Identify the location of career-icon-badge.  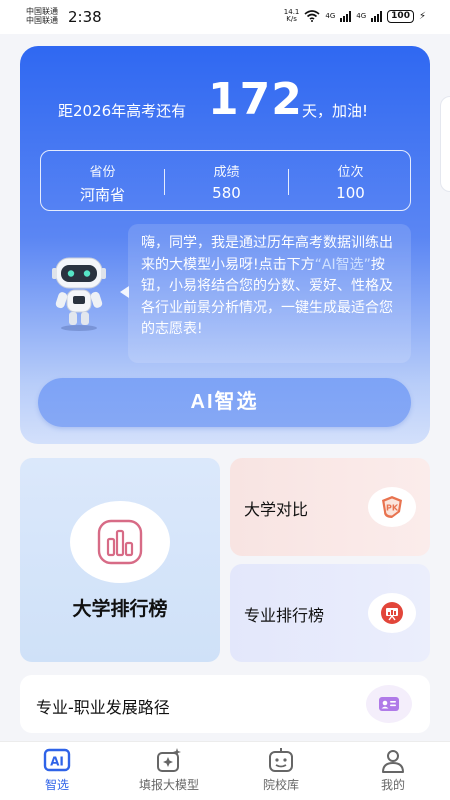
(389, 704).